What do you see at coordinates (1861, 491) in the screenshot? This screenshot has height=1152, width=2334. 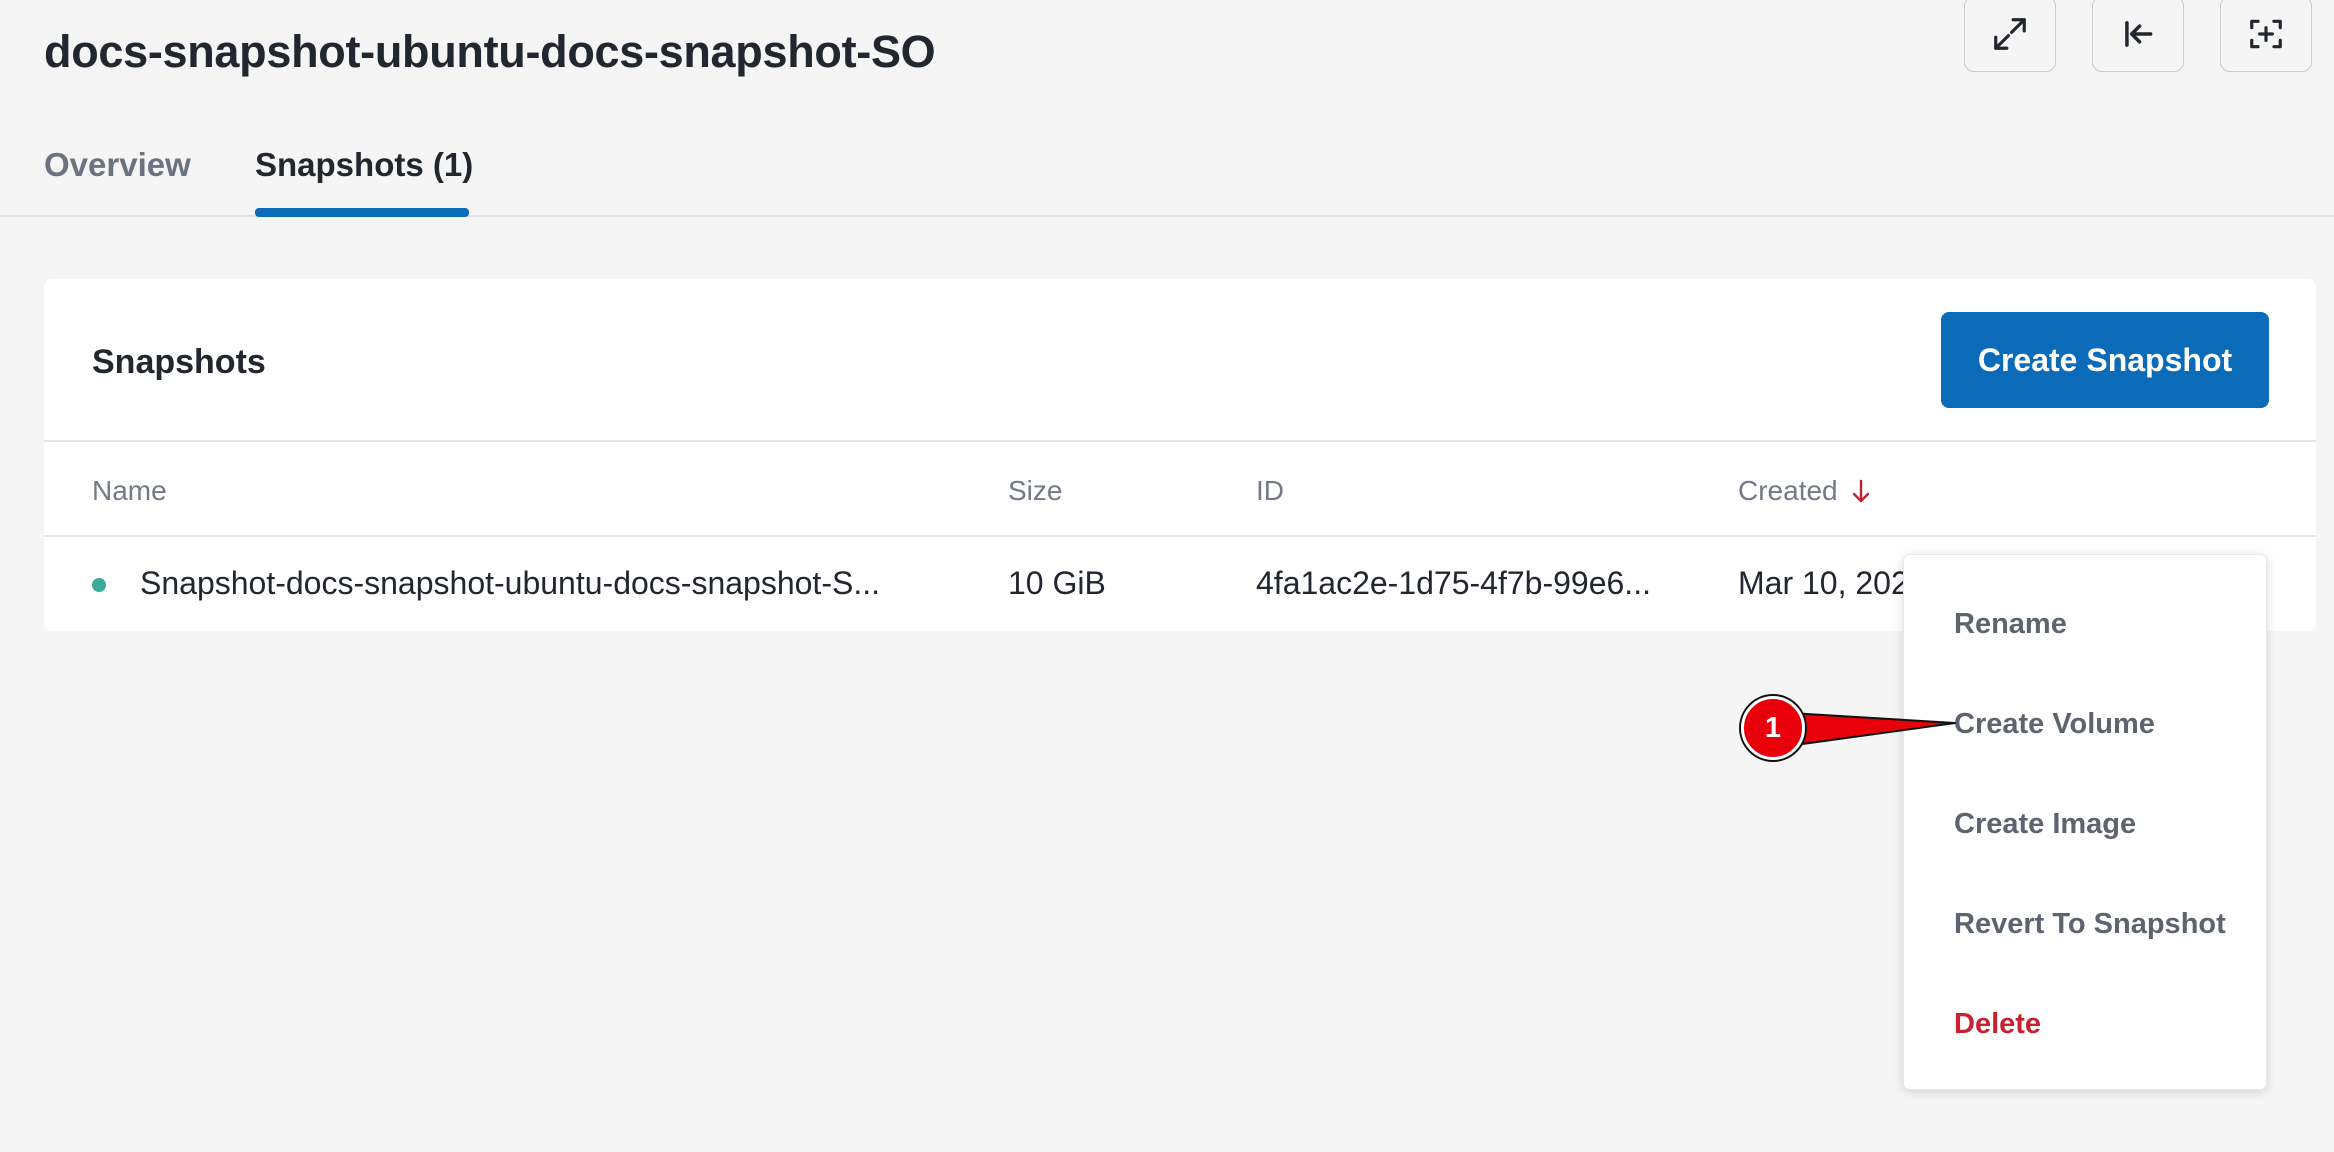 I see `arrow-down-icon` at bounding box center [1861, 491].